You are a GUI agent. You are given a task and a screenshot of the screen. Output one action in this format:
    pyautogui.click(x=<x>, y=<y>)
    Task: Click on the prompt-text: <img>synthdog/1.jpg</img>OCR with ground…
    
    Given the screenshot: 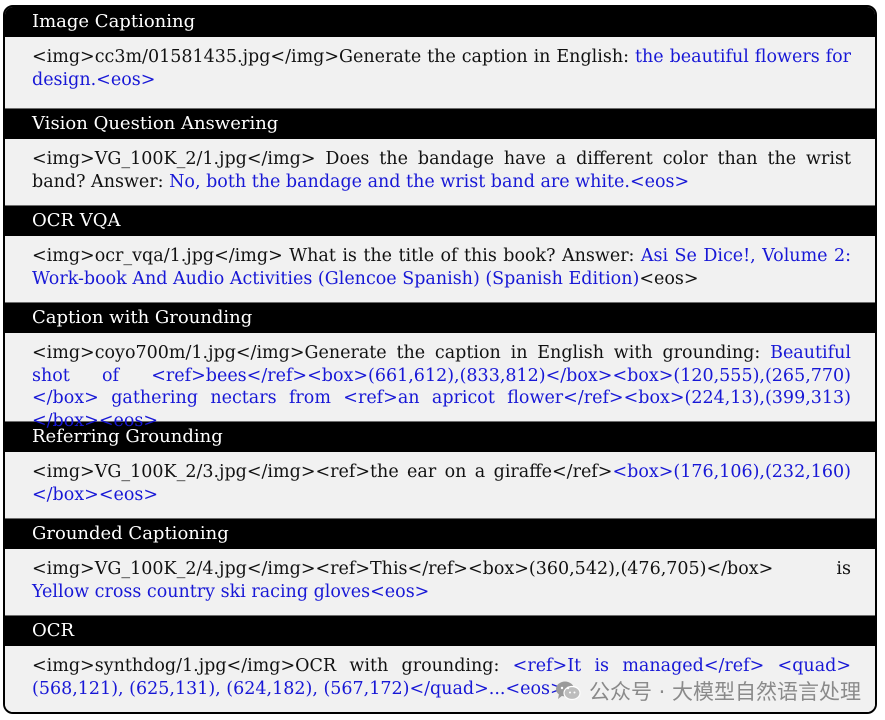 What is the action you would take?
    pyautogui.click(x=272, y=666)
    